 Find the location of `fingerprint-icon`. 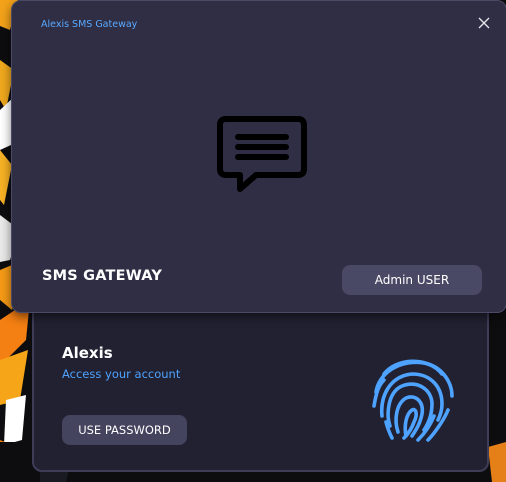

fingerprint-icon is located at coordinates (412, 396).